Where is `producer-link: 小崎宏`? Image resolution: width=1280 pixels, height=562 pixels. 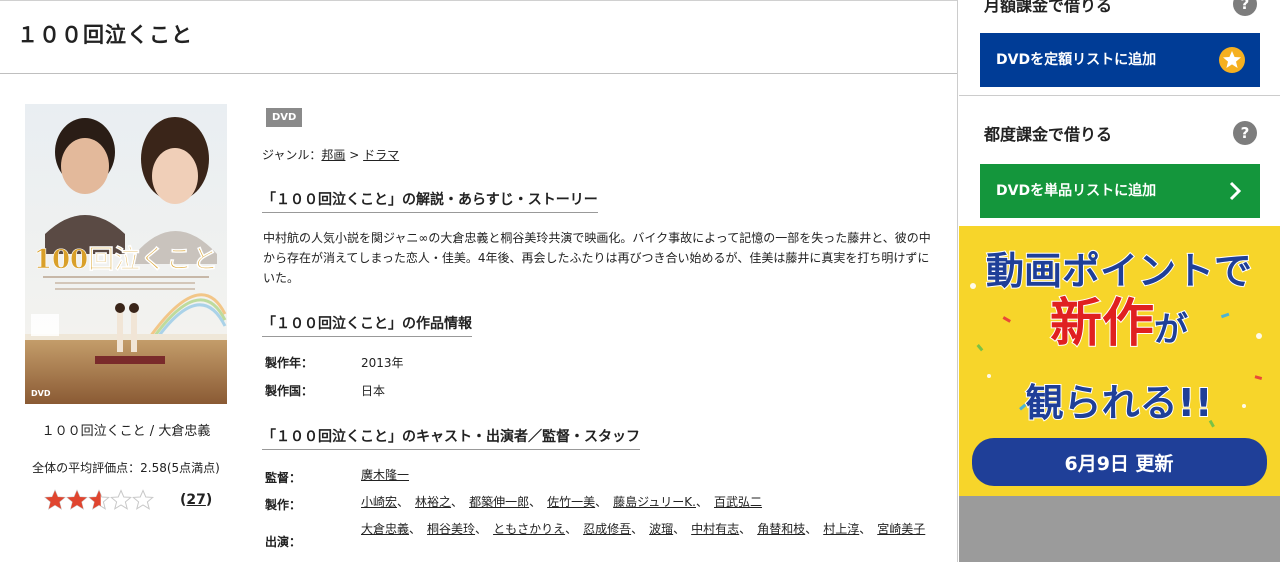
producer-link: 小崎宏 is located at coordinates (379, 502).